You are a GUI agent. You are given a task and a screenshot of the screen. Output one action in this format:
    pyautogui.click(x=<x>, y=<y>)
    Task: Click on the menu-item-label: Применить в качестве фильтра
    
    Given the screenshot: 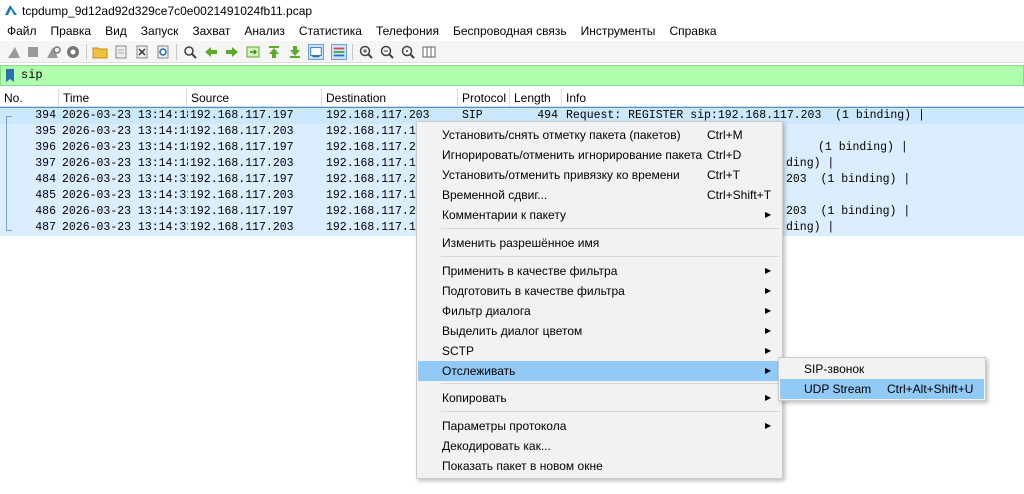 What is the action you would take?
    pyautogui.click(x=530, y=271)
    